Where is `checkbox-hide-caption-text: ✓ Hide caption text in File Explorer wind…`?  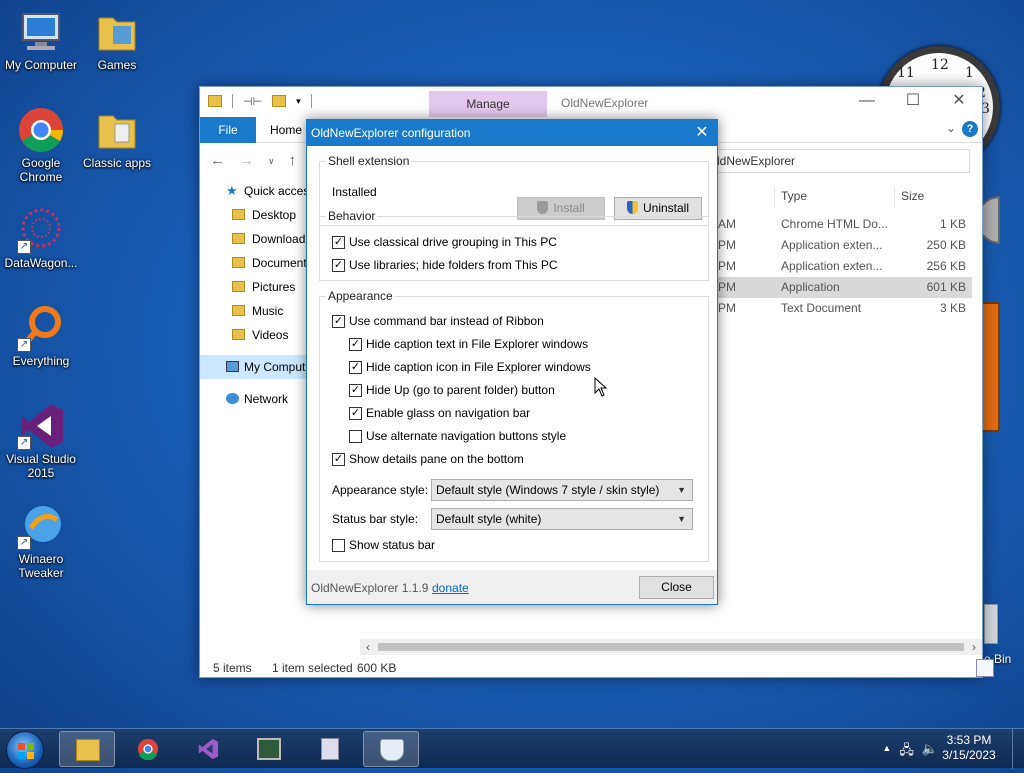
checkbox-hide-caption-text: ✓ Hide caption text in File Explorer wind… is located at coordinates (468, 344).